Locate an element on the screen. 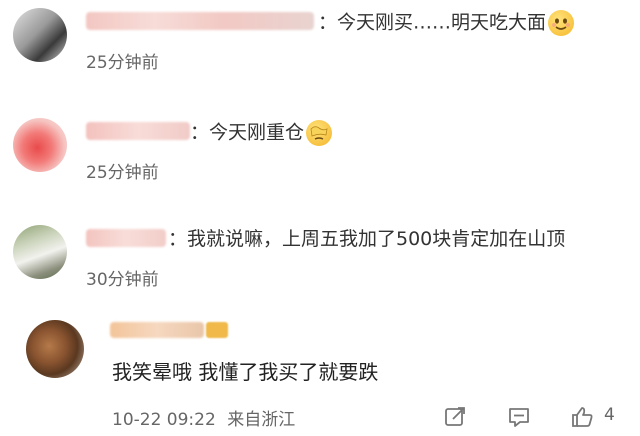 Image resolution: width=640 pixels, height=436 pixels. comment-time: 30分钟前 is located at coordinates (122, 280).